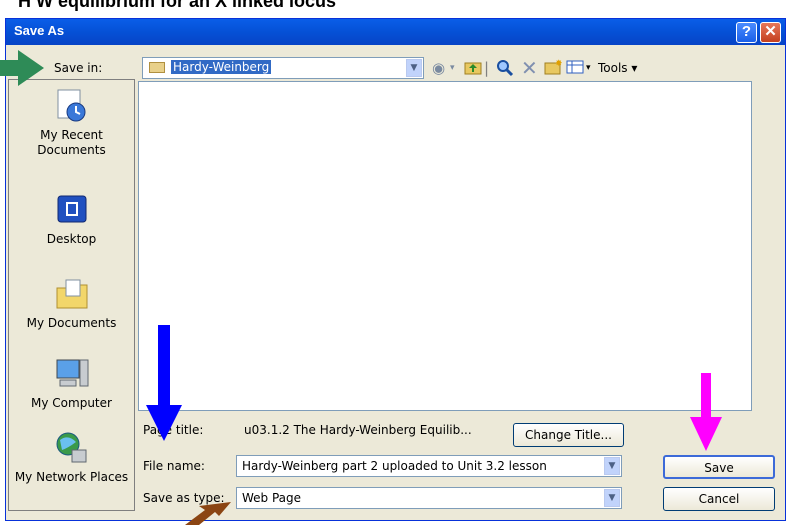  Describe the element at coordinates (429, 498) in the screenshot. I see `save-as-type-dropdown: Web Page ▼` at that location.